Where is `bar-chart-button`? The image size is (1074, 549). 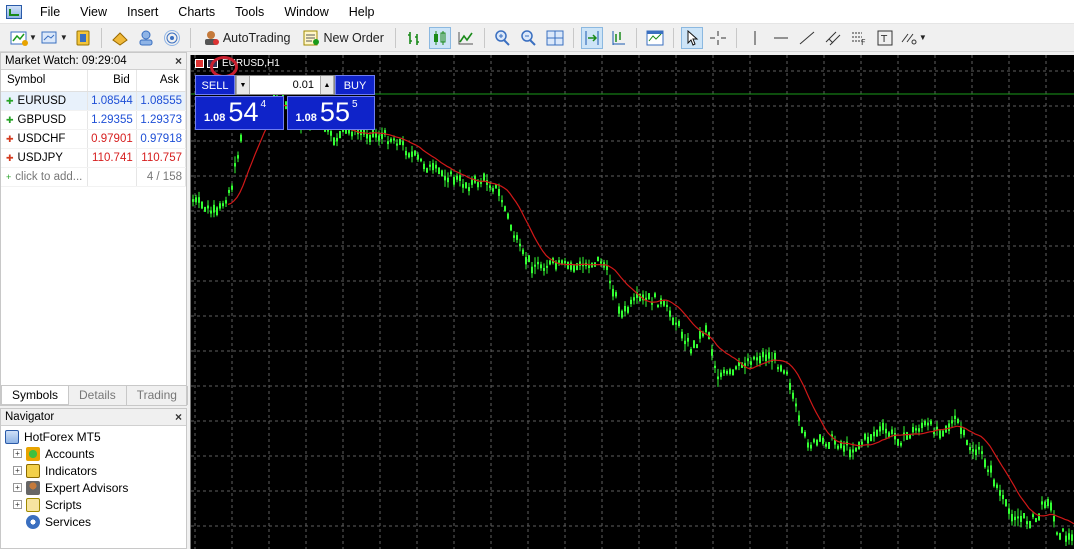
bar-chart-button is located at coordinates (414, 38).